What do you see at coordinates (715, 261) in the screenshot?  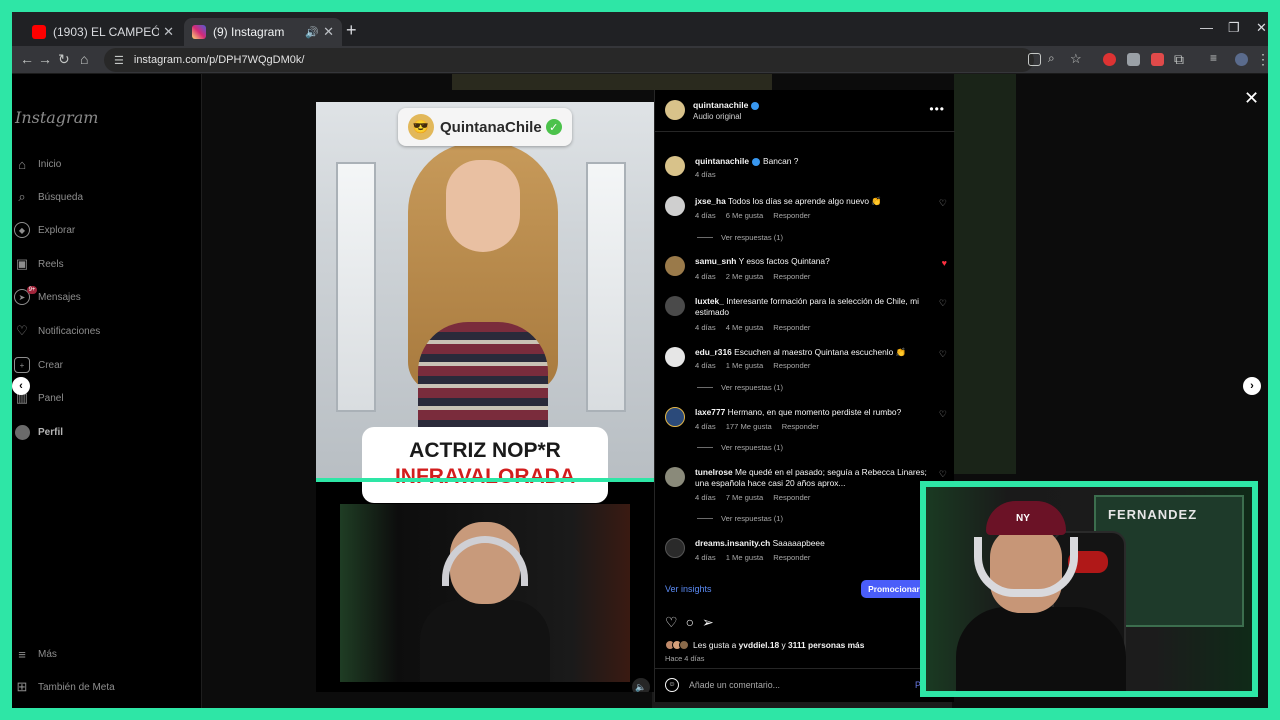 I see `comment-username: samu_snh` at bounding box center [715, 261].